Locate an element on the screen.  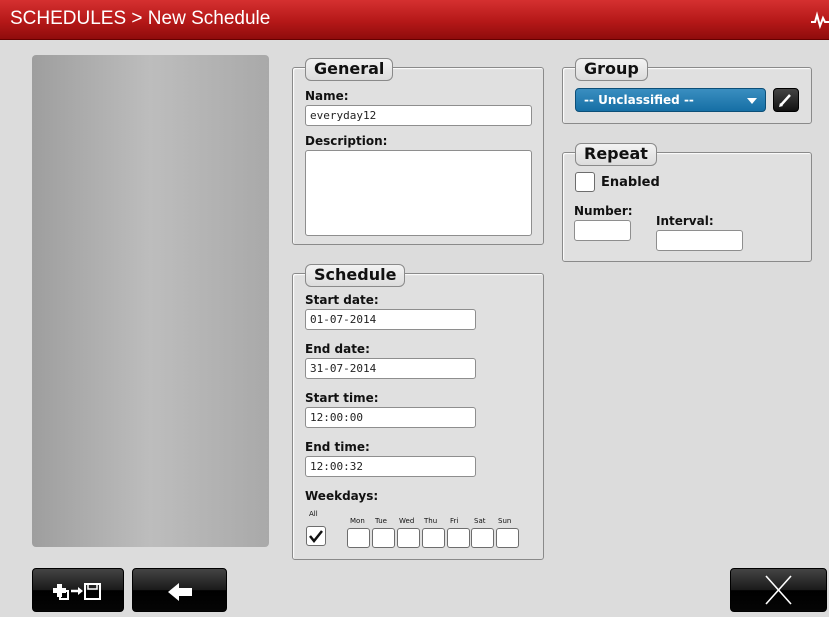
end-date-label: End date: is located at coordinates (337, 349).